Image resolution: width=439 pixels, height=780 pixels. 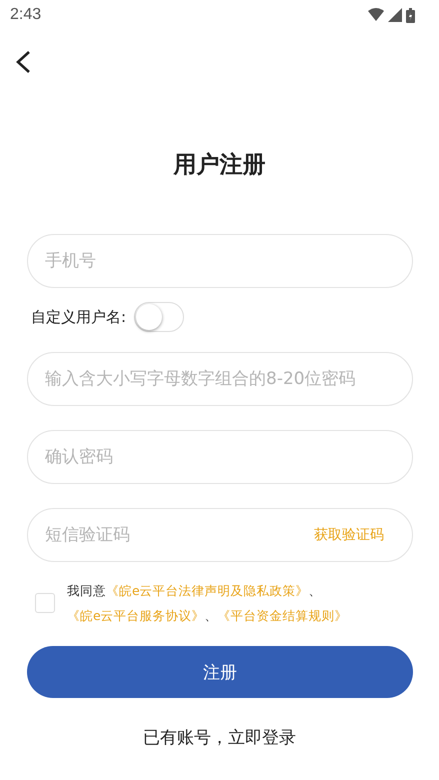 I want to click on agreement-link: 《皖e云平台法律声明及隐私政策》, so click(x=207, y=590).